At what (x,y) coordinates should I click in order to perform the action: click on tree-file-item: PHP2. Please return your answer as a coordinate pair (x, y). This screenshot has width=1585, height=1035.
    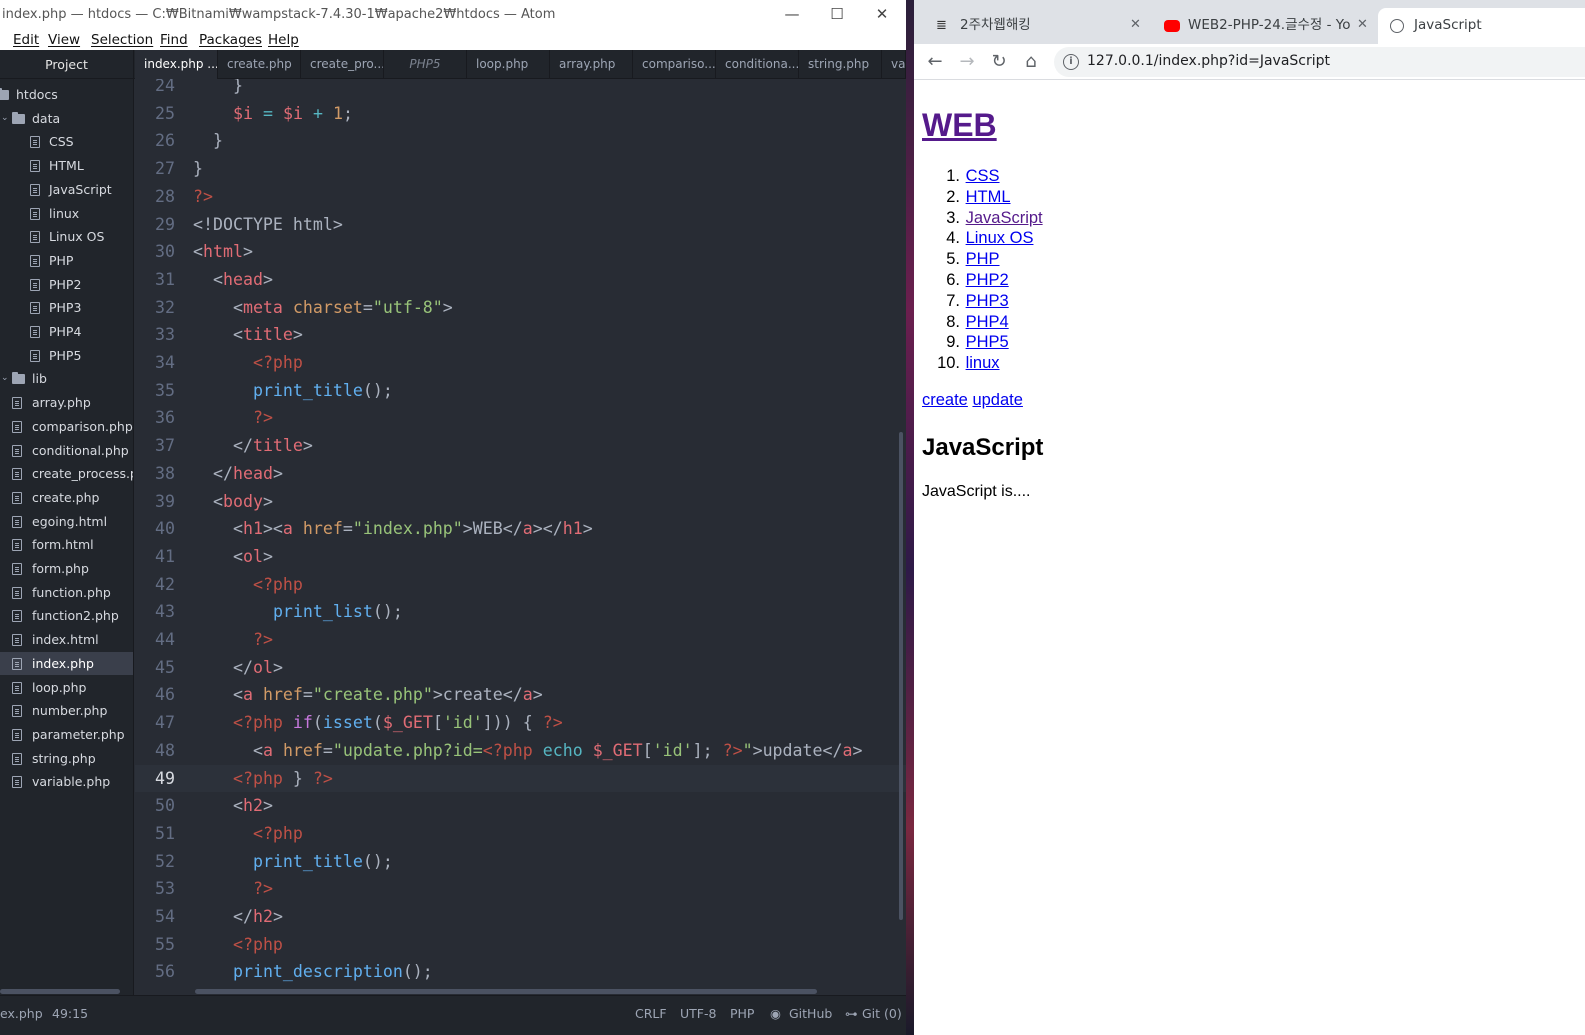
    Looking at the image, I should click on (66, 284).